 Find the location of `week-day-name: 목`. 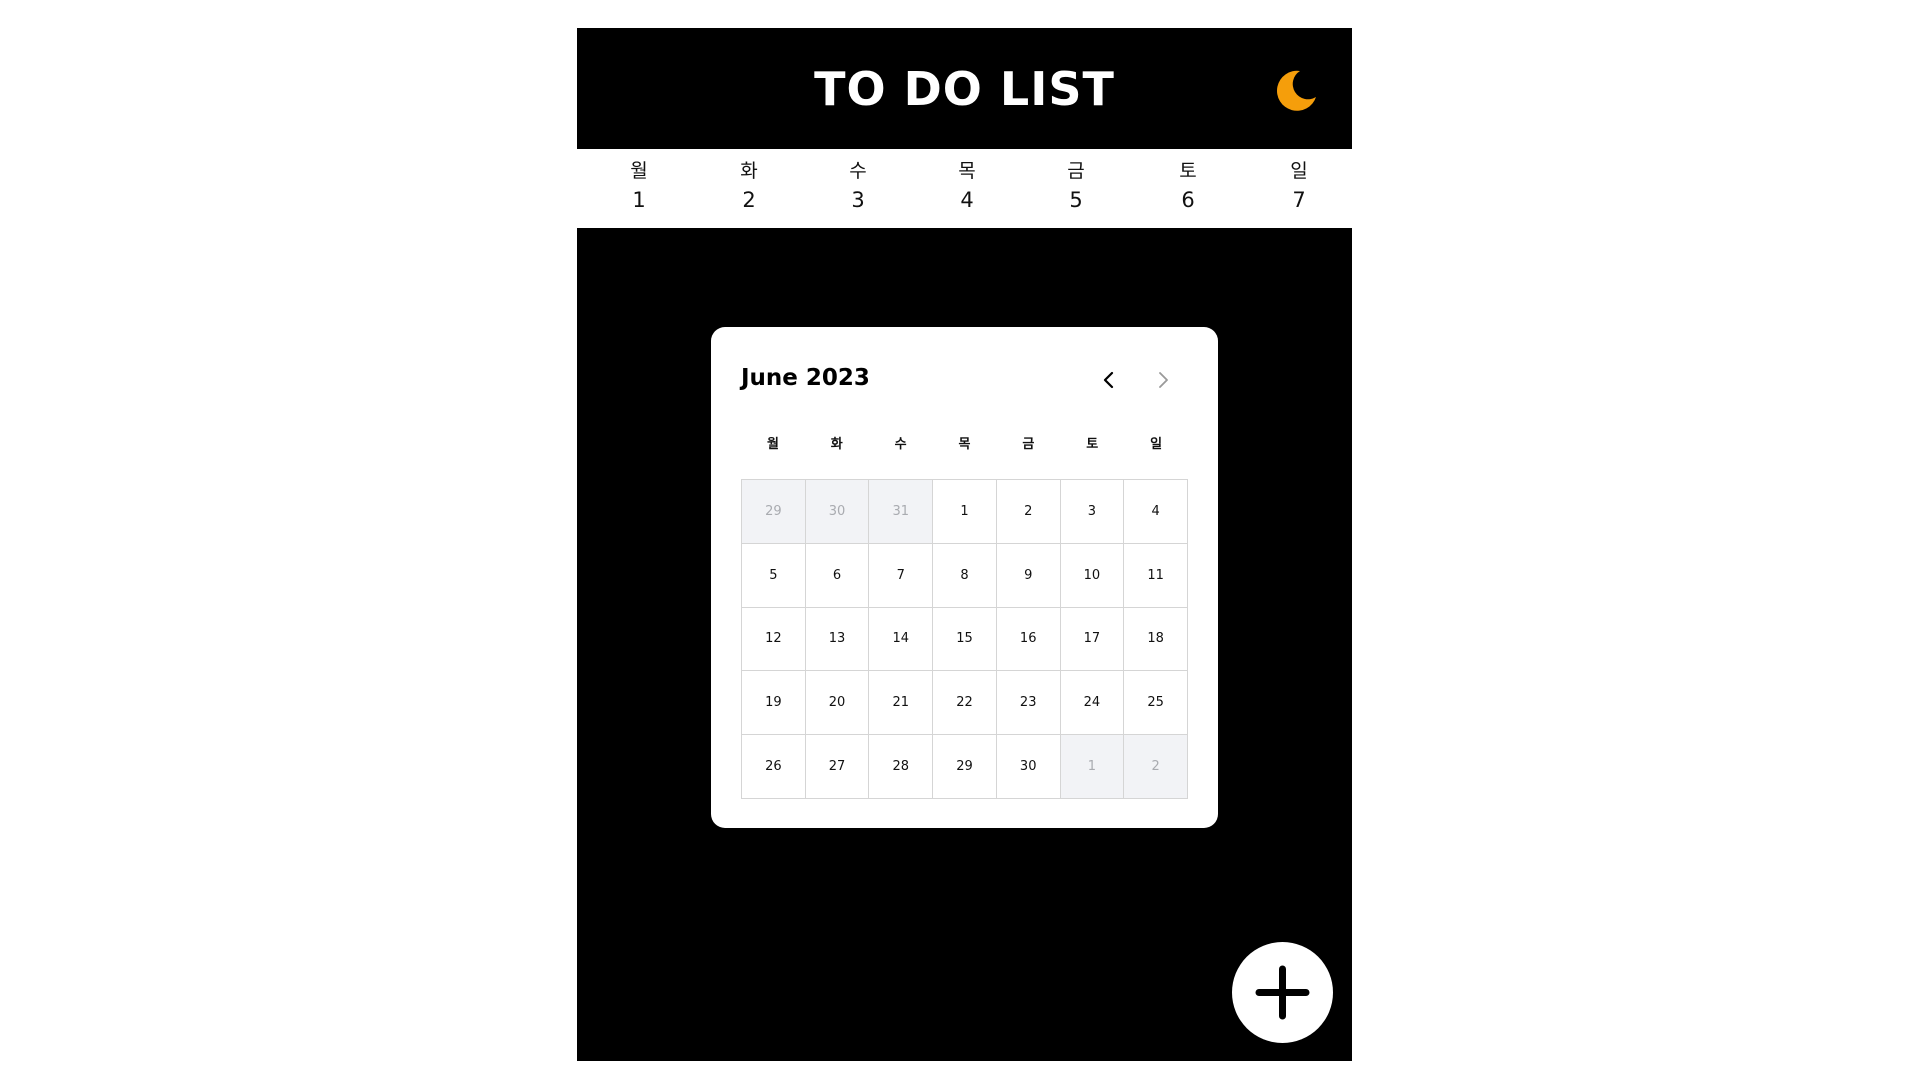

week-day-name: 목 is located at coordinates (967, 171).